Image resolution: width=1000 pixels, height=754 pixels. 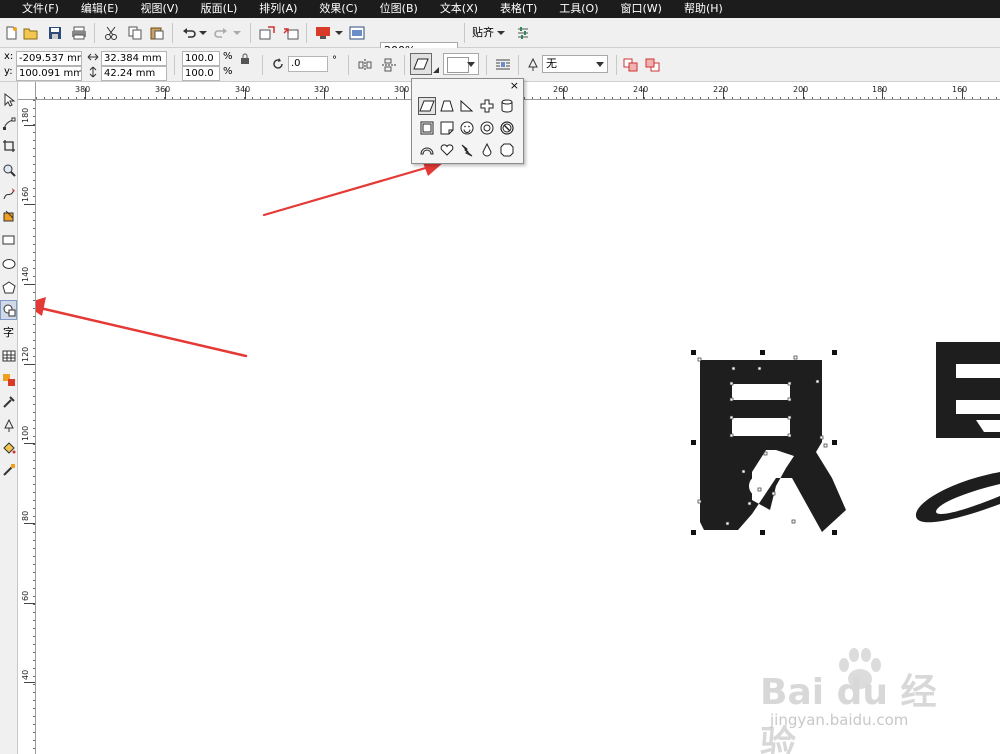 What do you see at coordinates (8, 288) in the screenshot?
I see `polygon-tool` at bounding box center [8, 288].